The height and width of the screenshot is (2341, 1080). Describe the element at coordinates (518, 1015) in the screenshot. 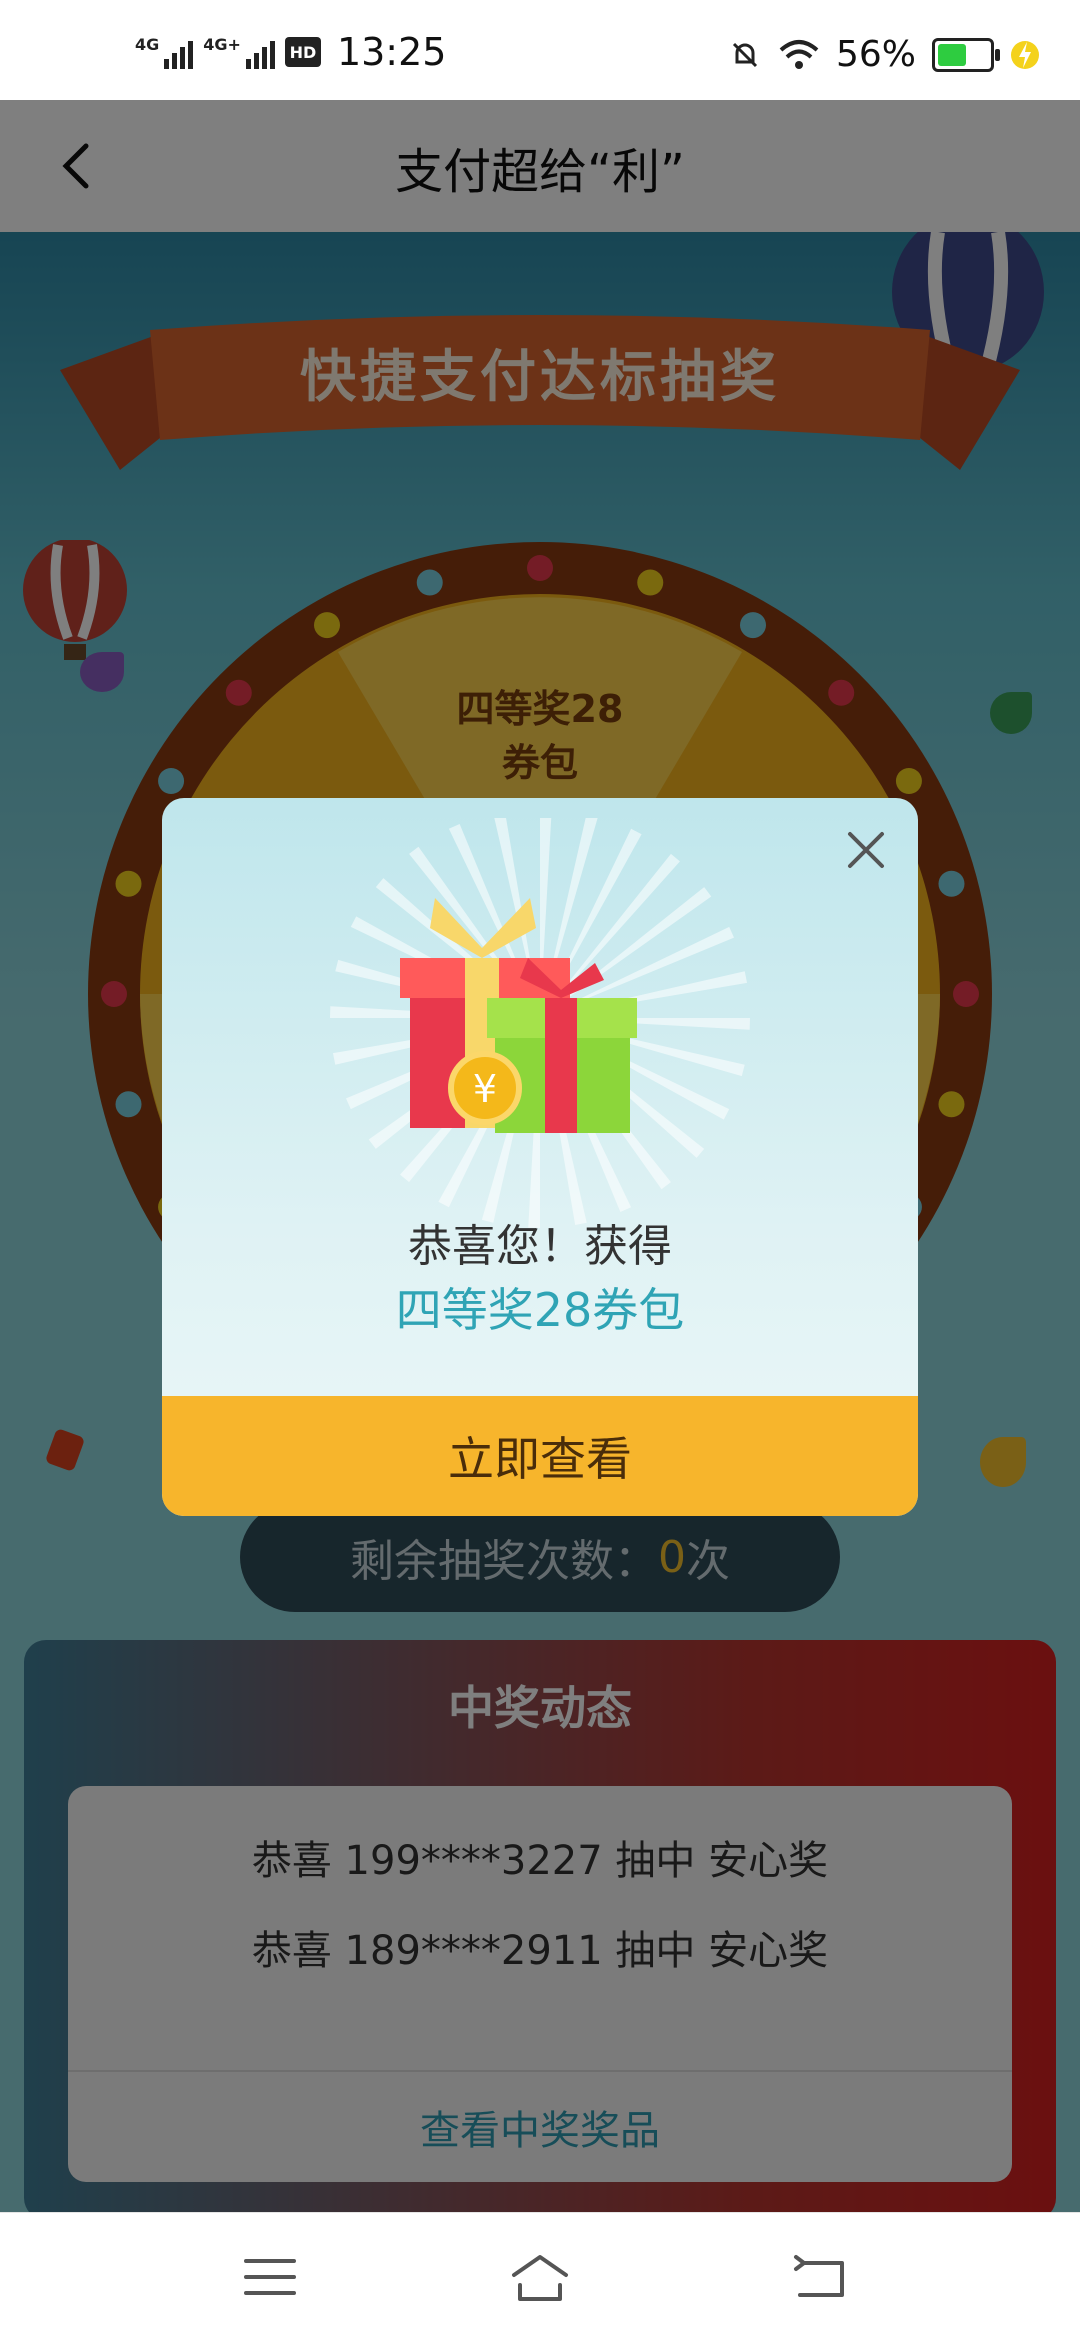

I see `gift-icon: ¥` at that location.